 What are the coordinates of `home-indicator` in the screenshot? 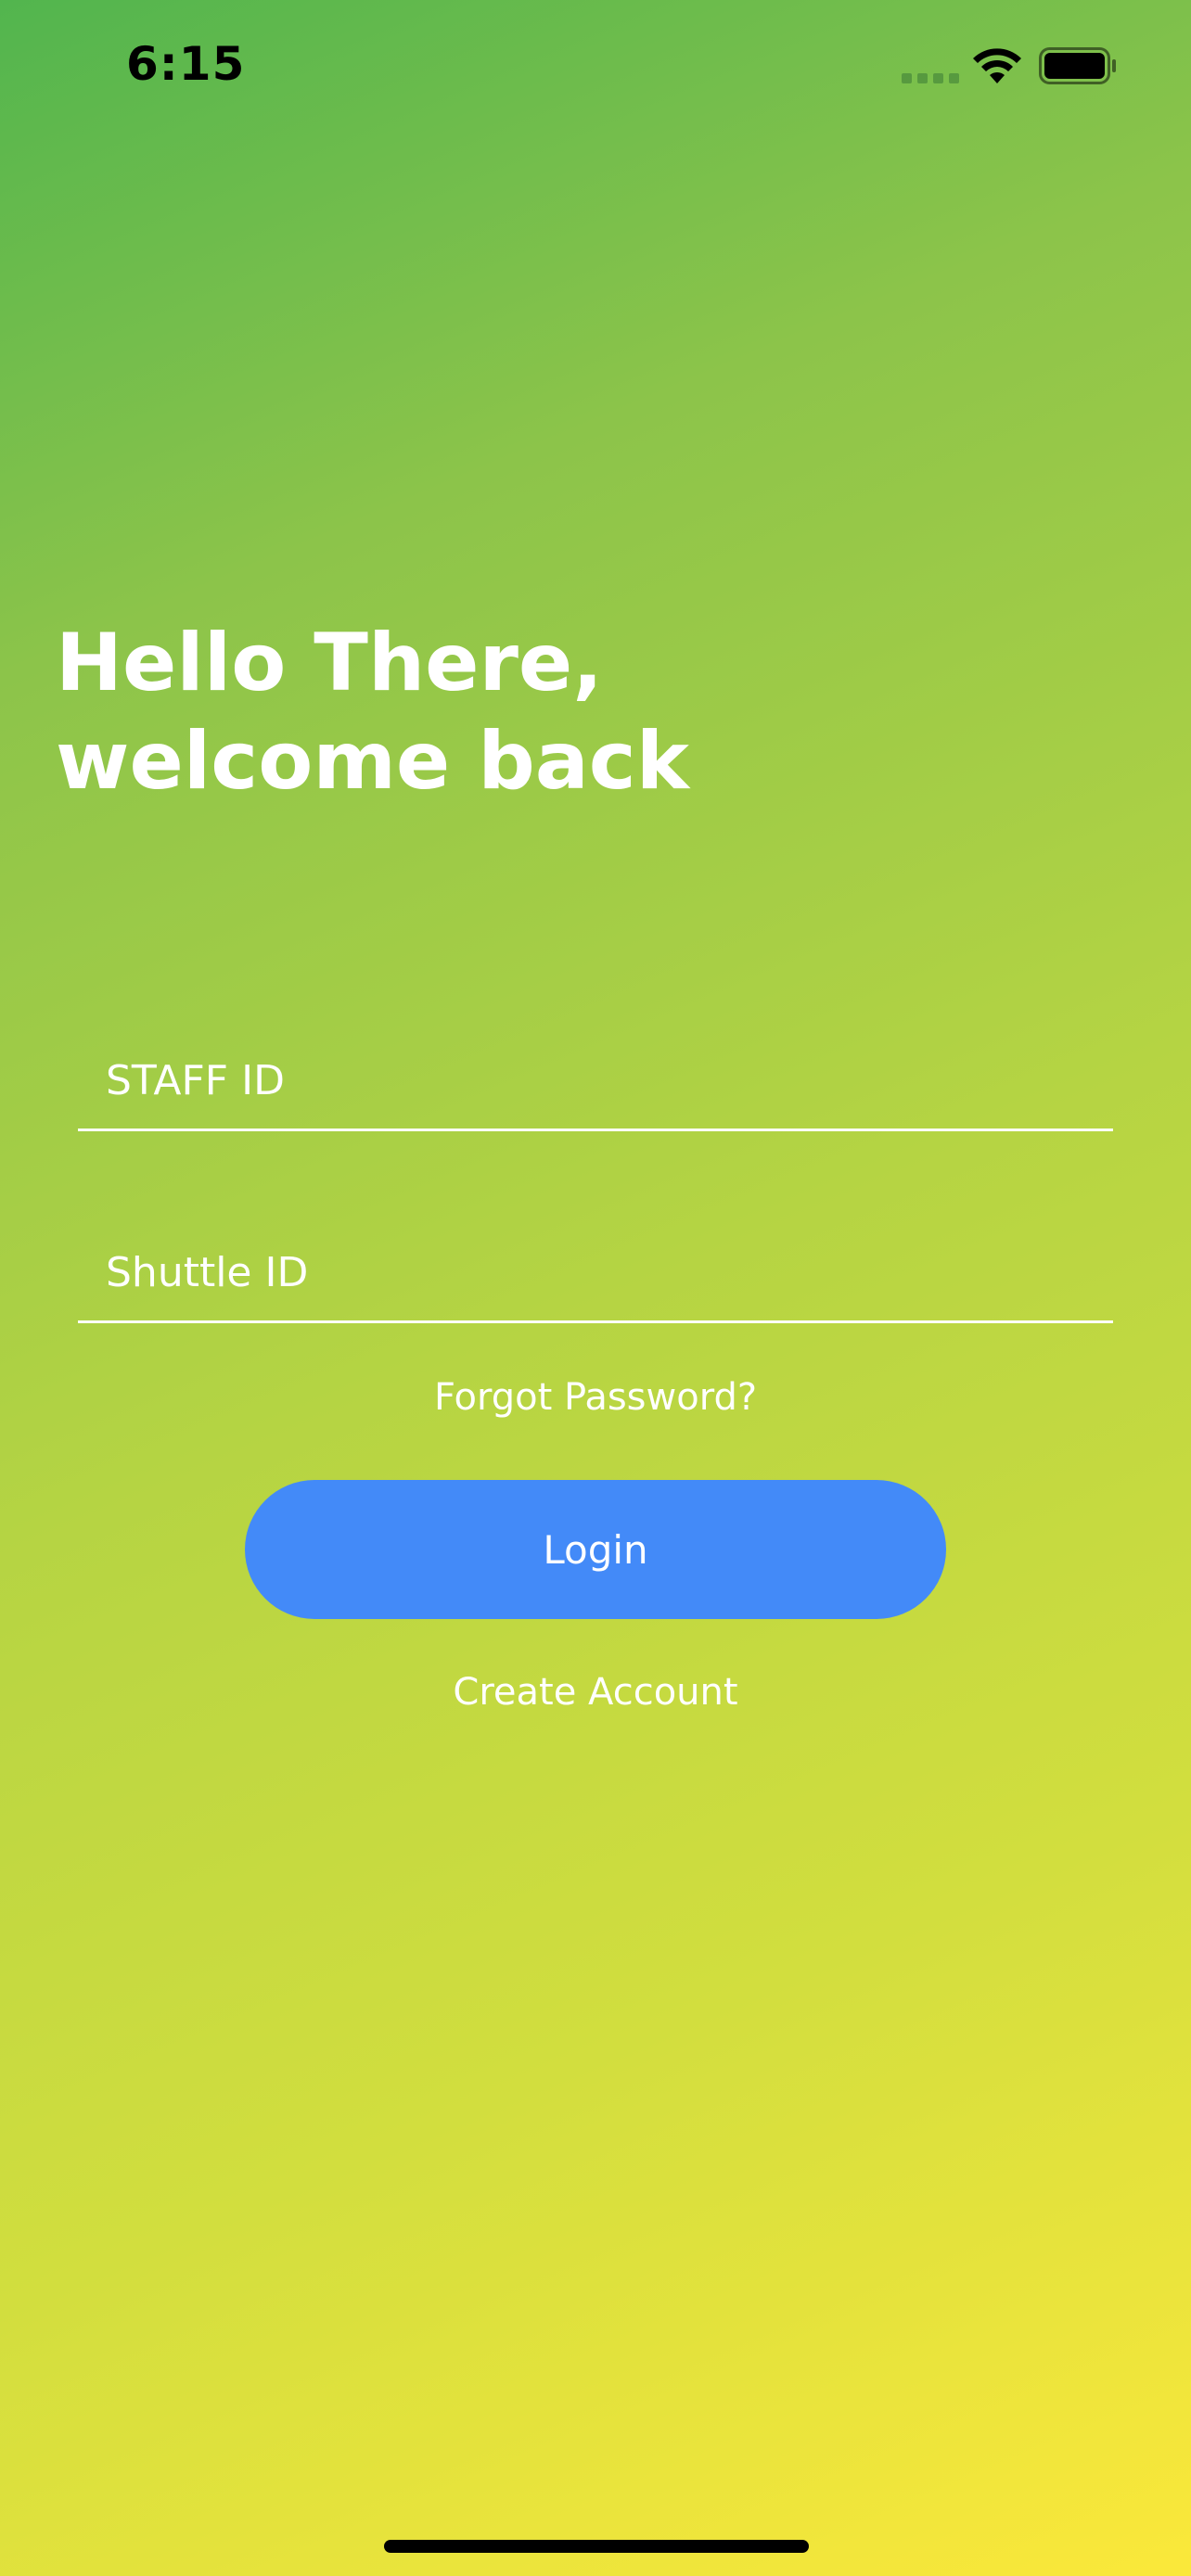 It's located at (597, 2546).